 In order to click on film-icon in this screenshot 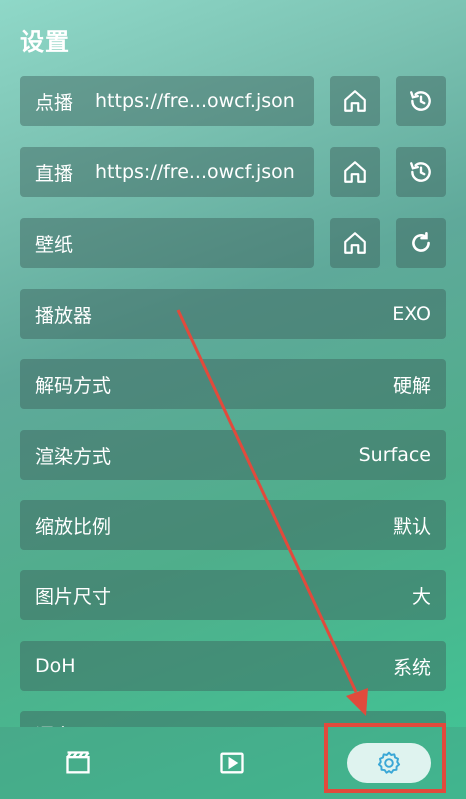, I will do `click(78, 762)`.